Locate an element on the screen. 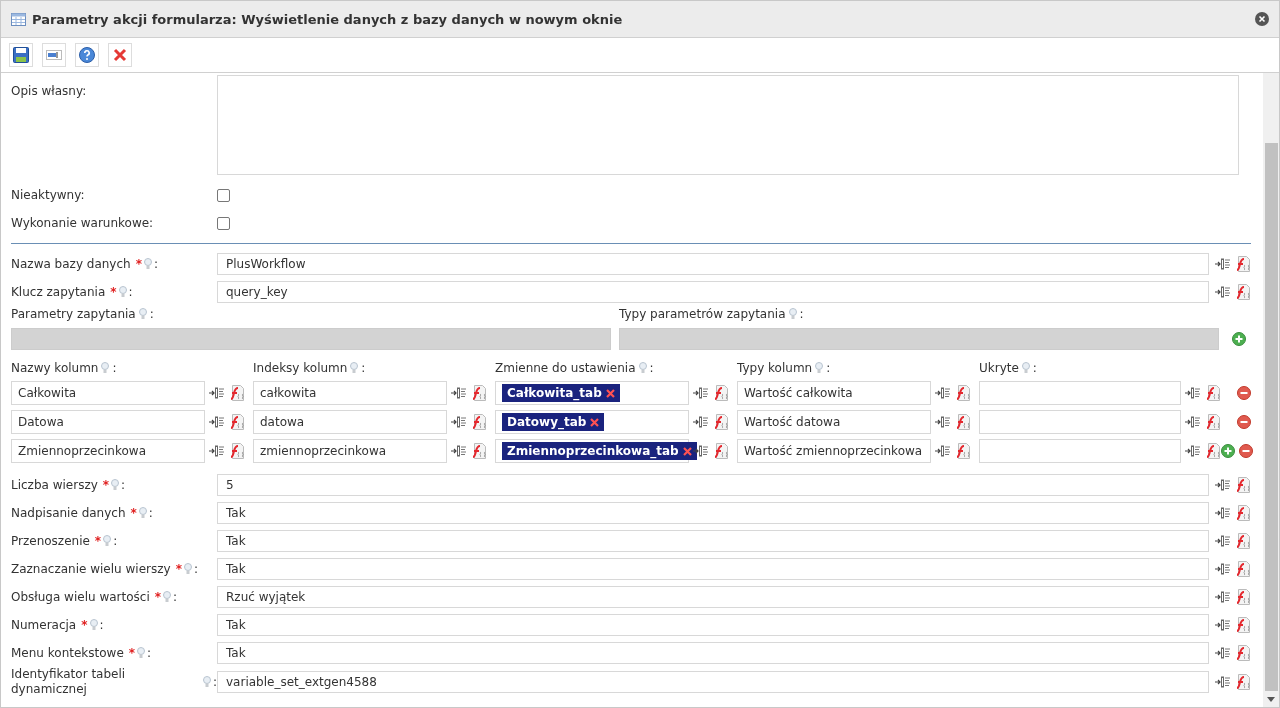 The image size is (1280, 708). variable-tag: Zmiennoprzecinkowa_tab is located at coordinates (599, 451).